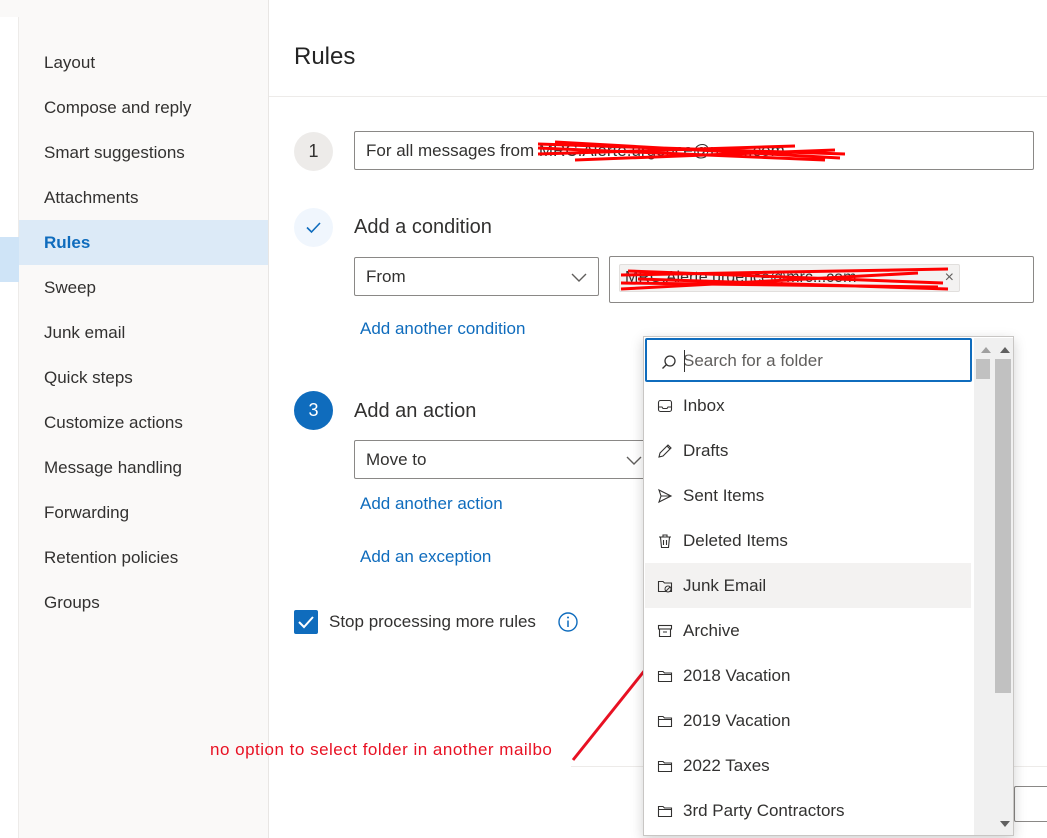 This screenshot has height=838, width=1047. What do you see at coordinates (386, 276) in the screenshot?
I see `condition-dropdown-value: From` at bounding box center [386, 276].